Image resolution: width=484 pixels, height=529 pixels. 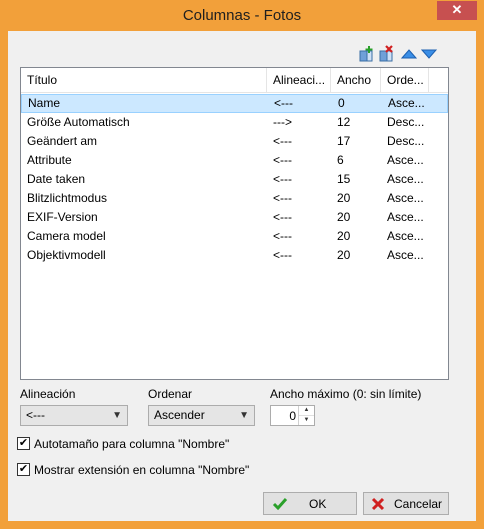 What do you see at coordinates (67, 198) in the screenshot?
I see `cell-title: Blitzlichtmodus` at bounding box center [67, 198].